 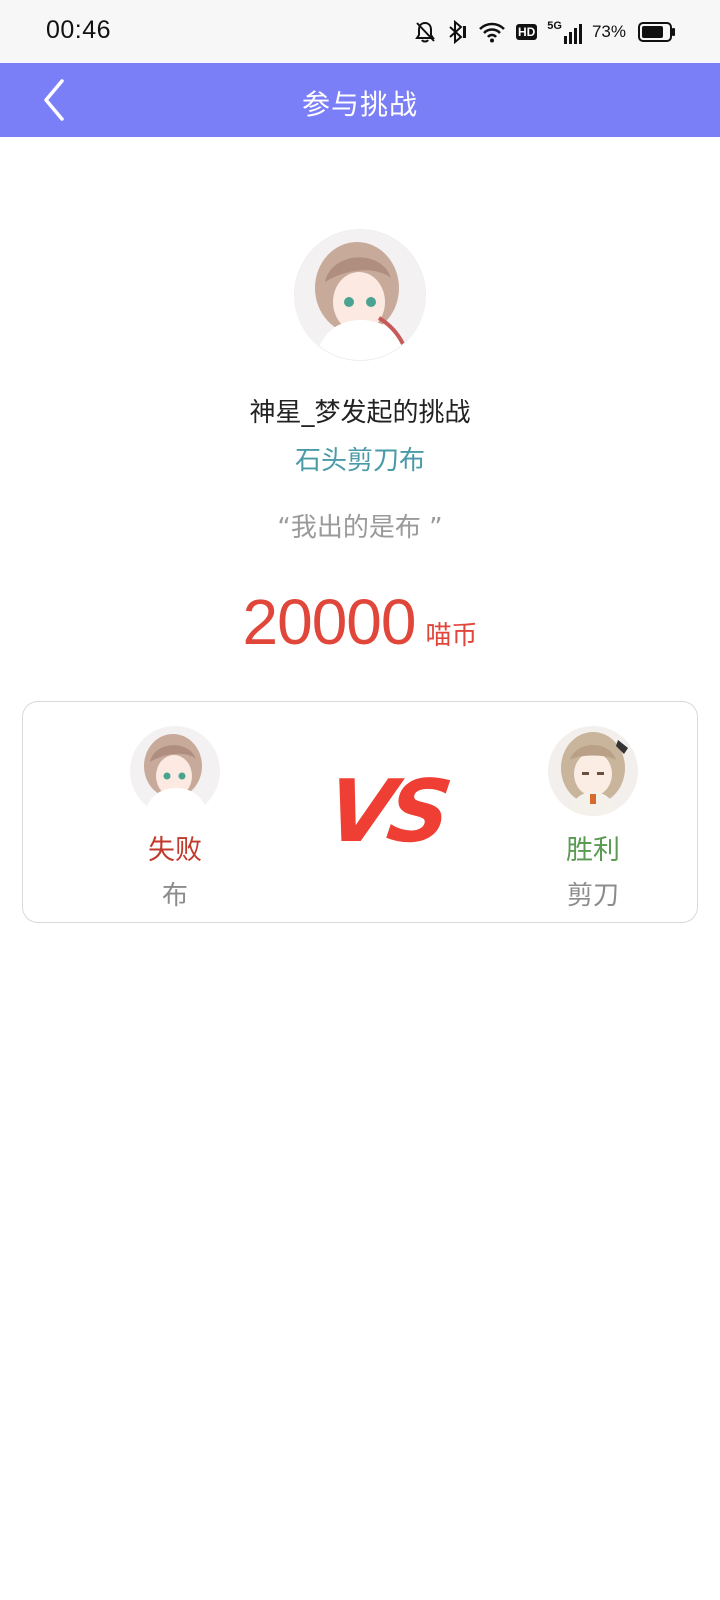 I want to click on network-type: 5G, so click(x=554, y=26).